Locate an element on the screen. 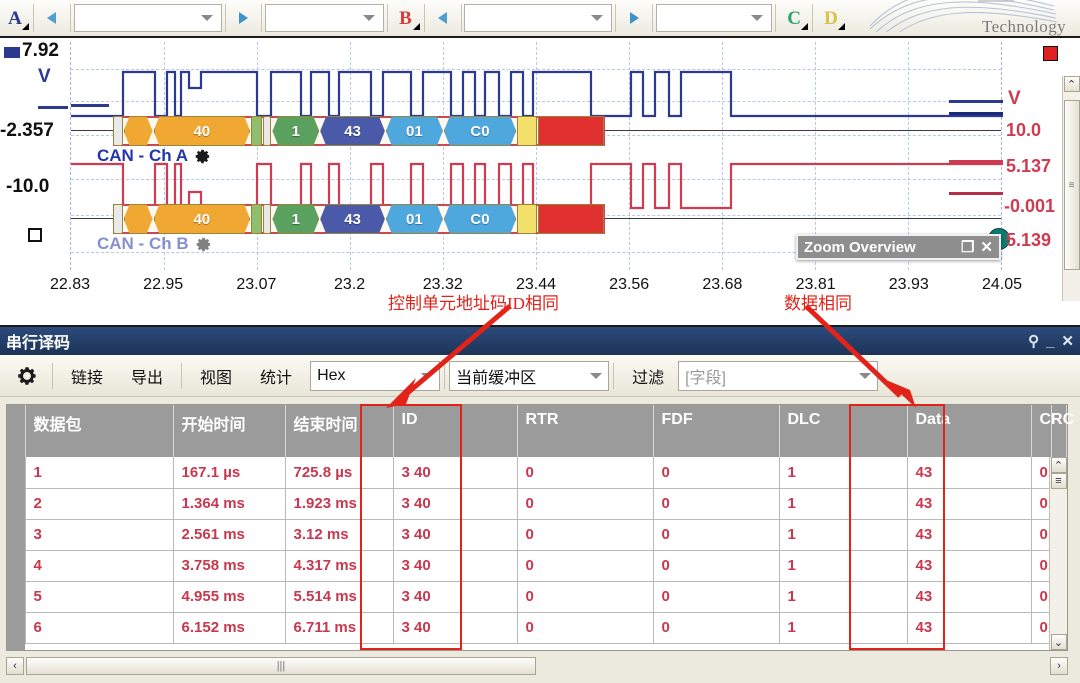  table-cell: 3.758 ms is located at coordinates (229, 566).